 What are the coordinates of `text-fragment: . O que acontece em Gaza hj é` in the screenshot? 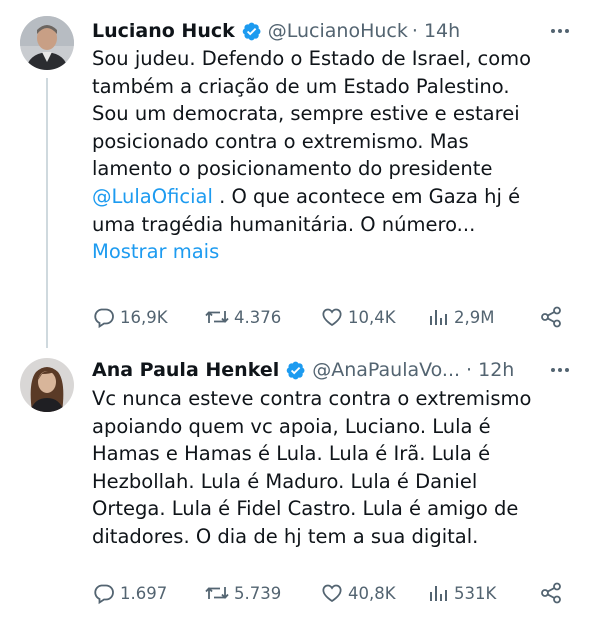 It's located at (366, 196).